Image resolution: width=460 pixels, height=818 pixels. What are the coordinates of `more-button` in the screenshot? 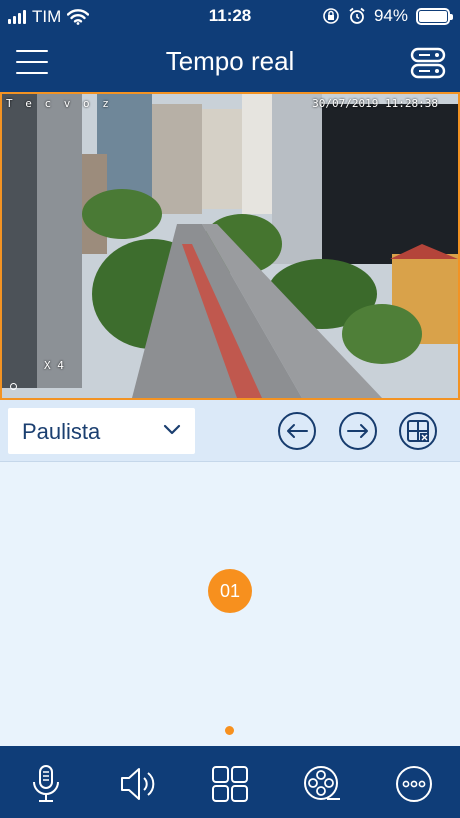 It's located at (414, 784).